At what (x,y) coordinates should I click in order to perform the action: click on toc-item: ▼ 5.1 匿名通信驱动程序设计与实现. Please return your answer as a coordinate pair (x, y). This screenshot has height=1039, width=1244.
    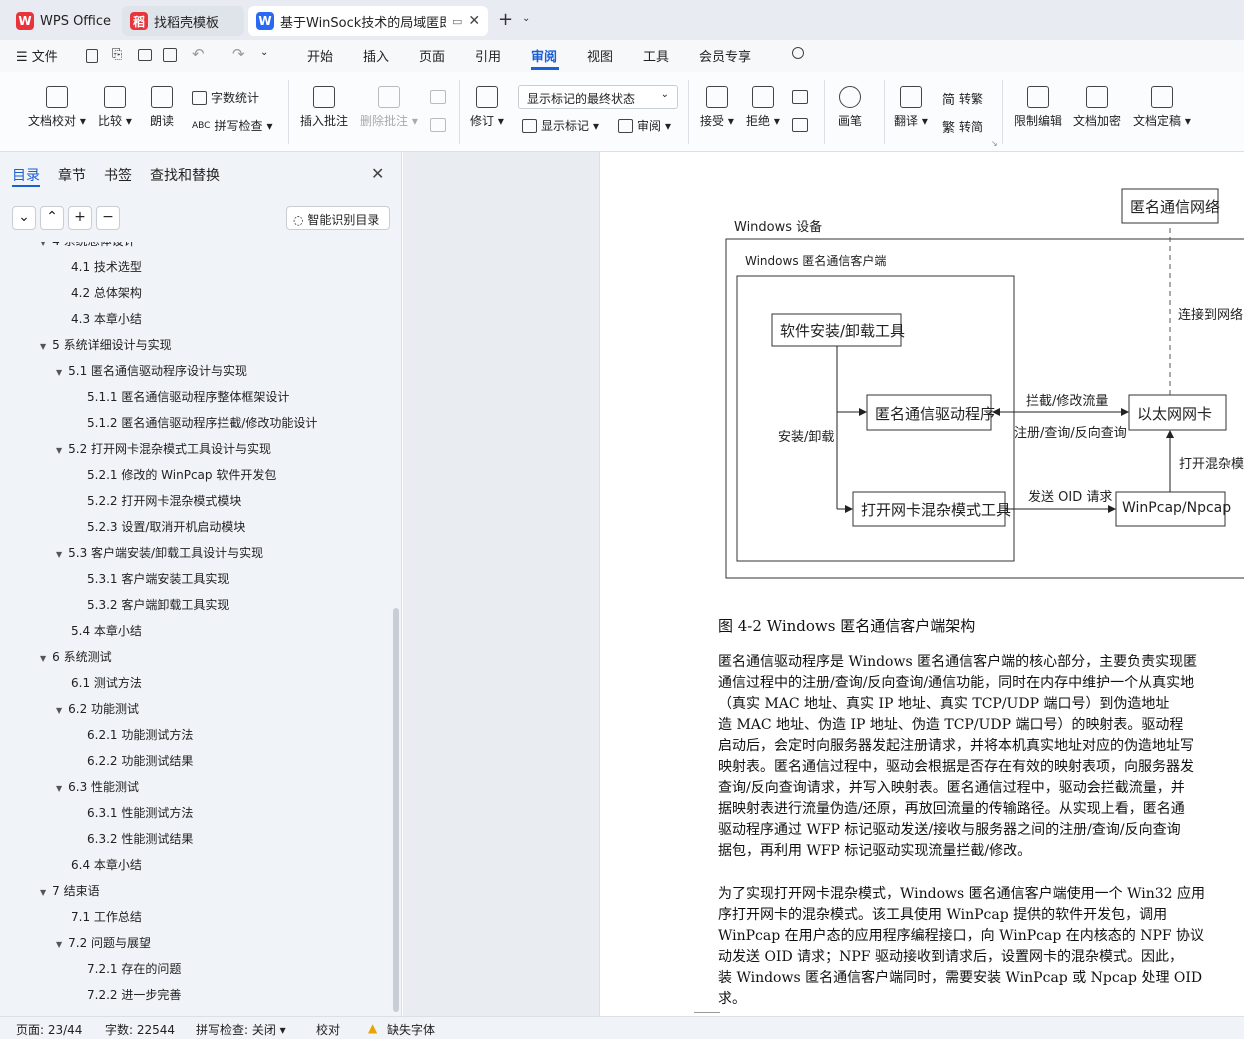
    Looking at the image, I should click on (151, 370).